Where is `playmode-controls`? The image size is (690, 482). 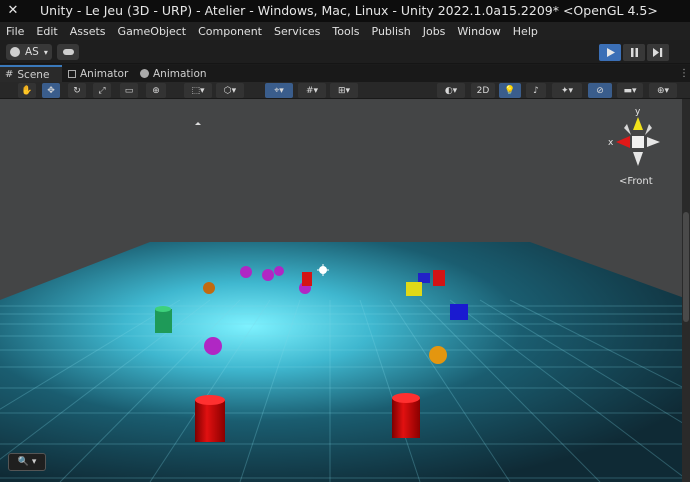 playmode-controls is located at coordinates (633, 52).